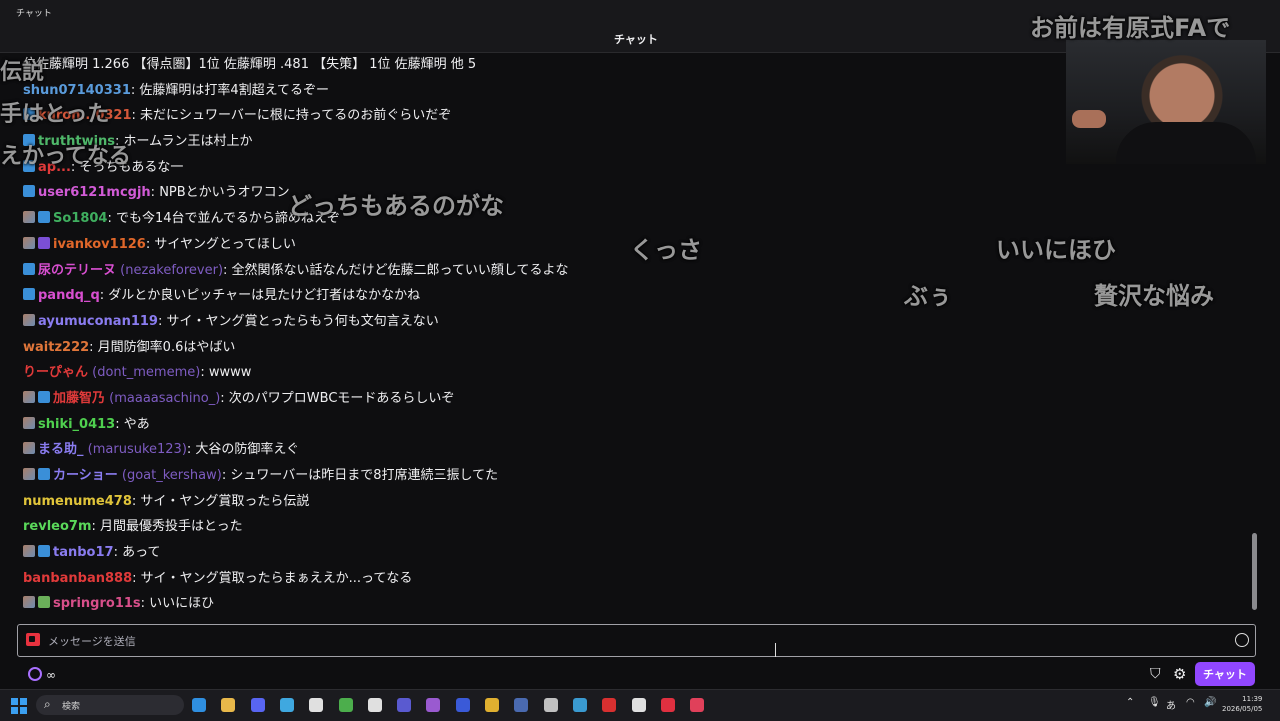  What do you see at coordinates (1252, 699) in the screenshot?
I see `clock-time: 11:39` at bounding box center [1252, 699].